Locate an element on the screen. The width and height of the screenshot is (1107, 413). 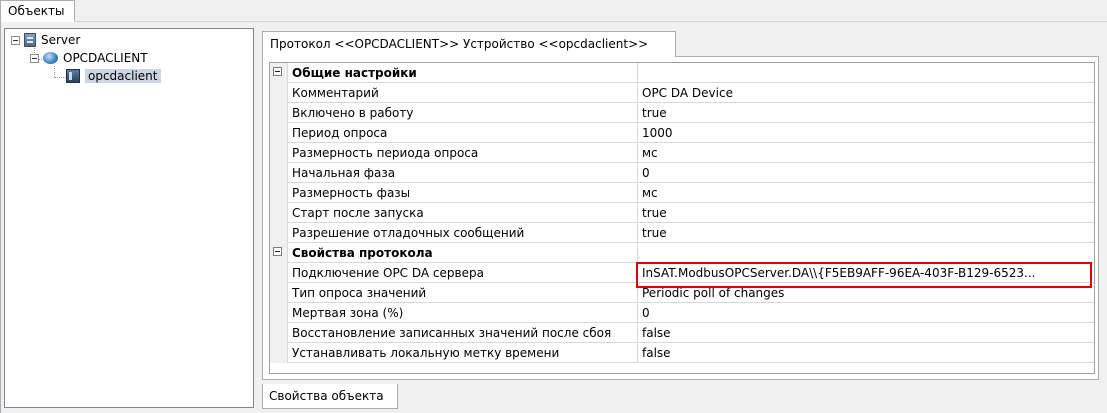
property-name: Размерность периода опроса is located at coordinates (463, 153).